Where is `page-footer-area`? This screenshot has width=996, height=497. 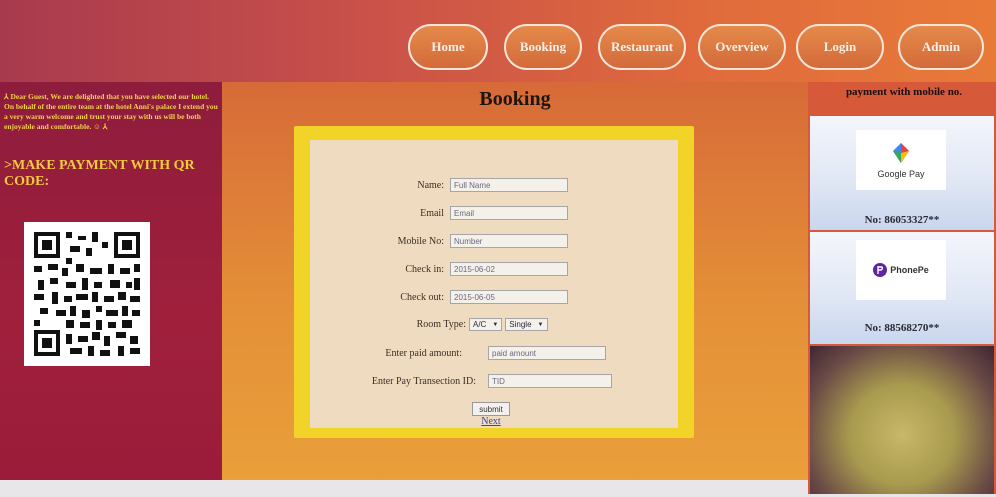
page-footer-area is located at coordinates (404, 488).